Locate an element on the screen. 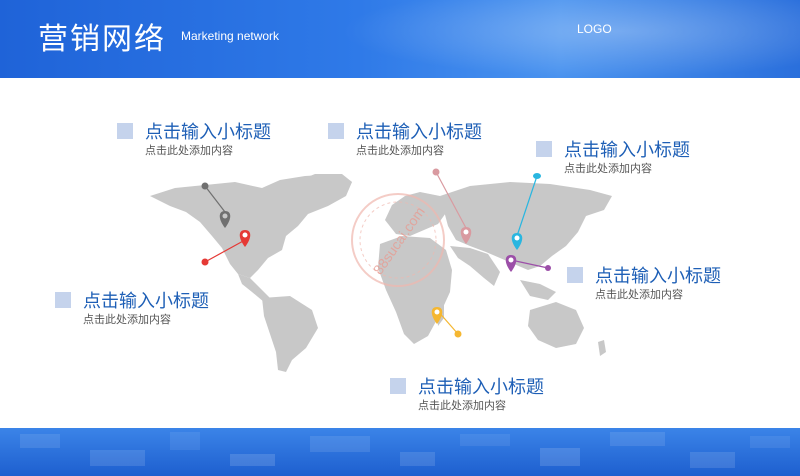 Image resolution: width=800 pixels, height=476 pixels. dot-pink is located at coordinates (436, 172).